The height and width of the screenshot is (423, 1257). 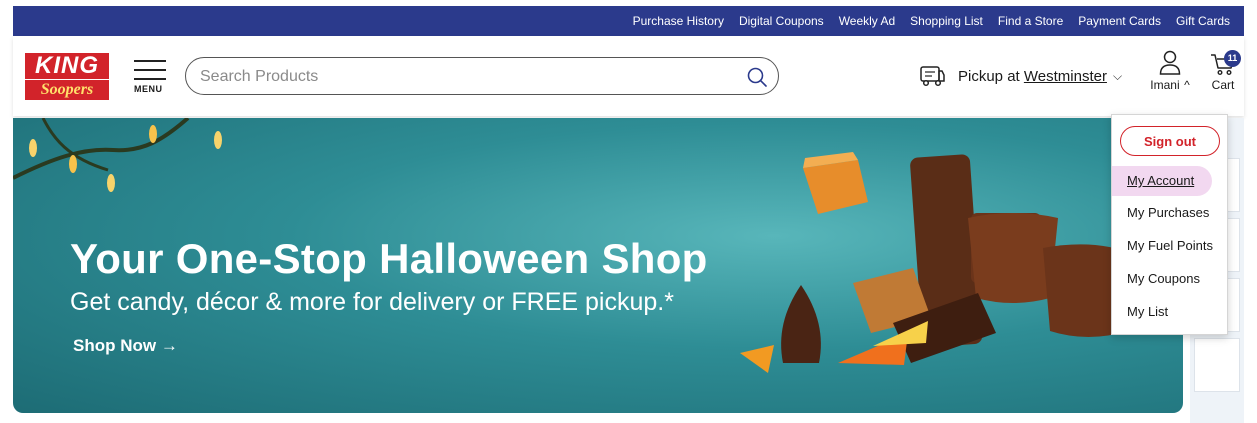 I want to click on menu-item-my-coupons: My Coupons, so click(x=1170, y=279).